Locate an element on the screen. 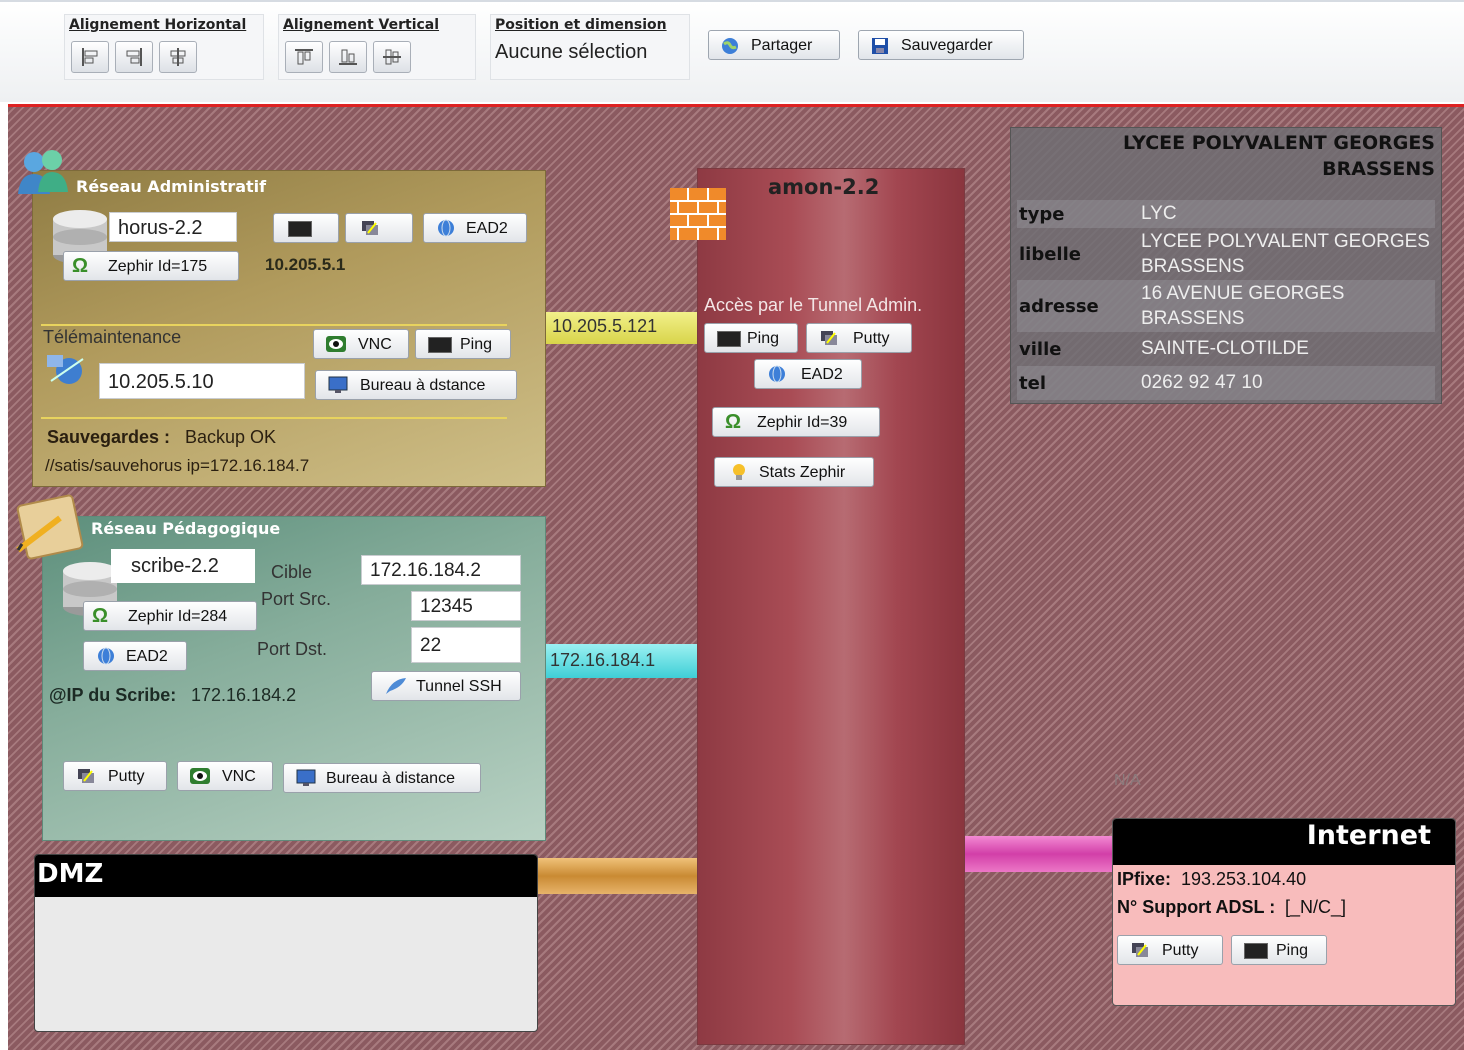 This screenshot has width=1464, height=1050. info-value: 0262 92 47 10 is located at coordinates (1202, 382).